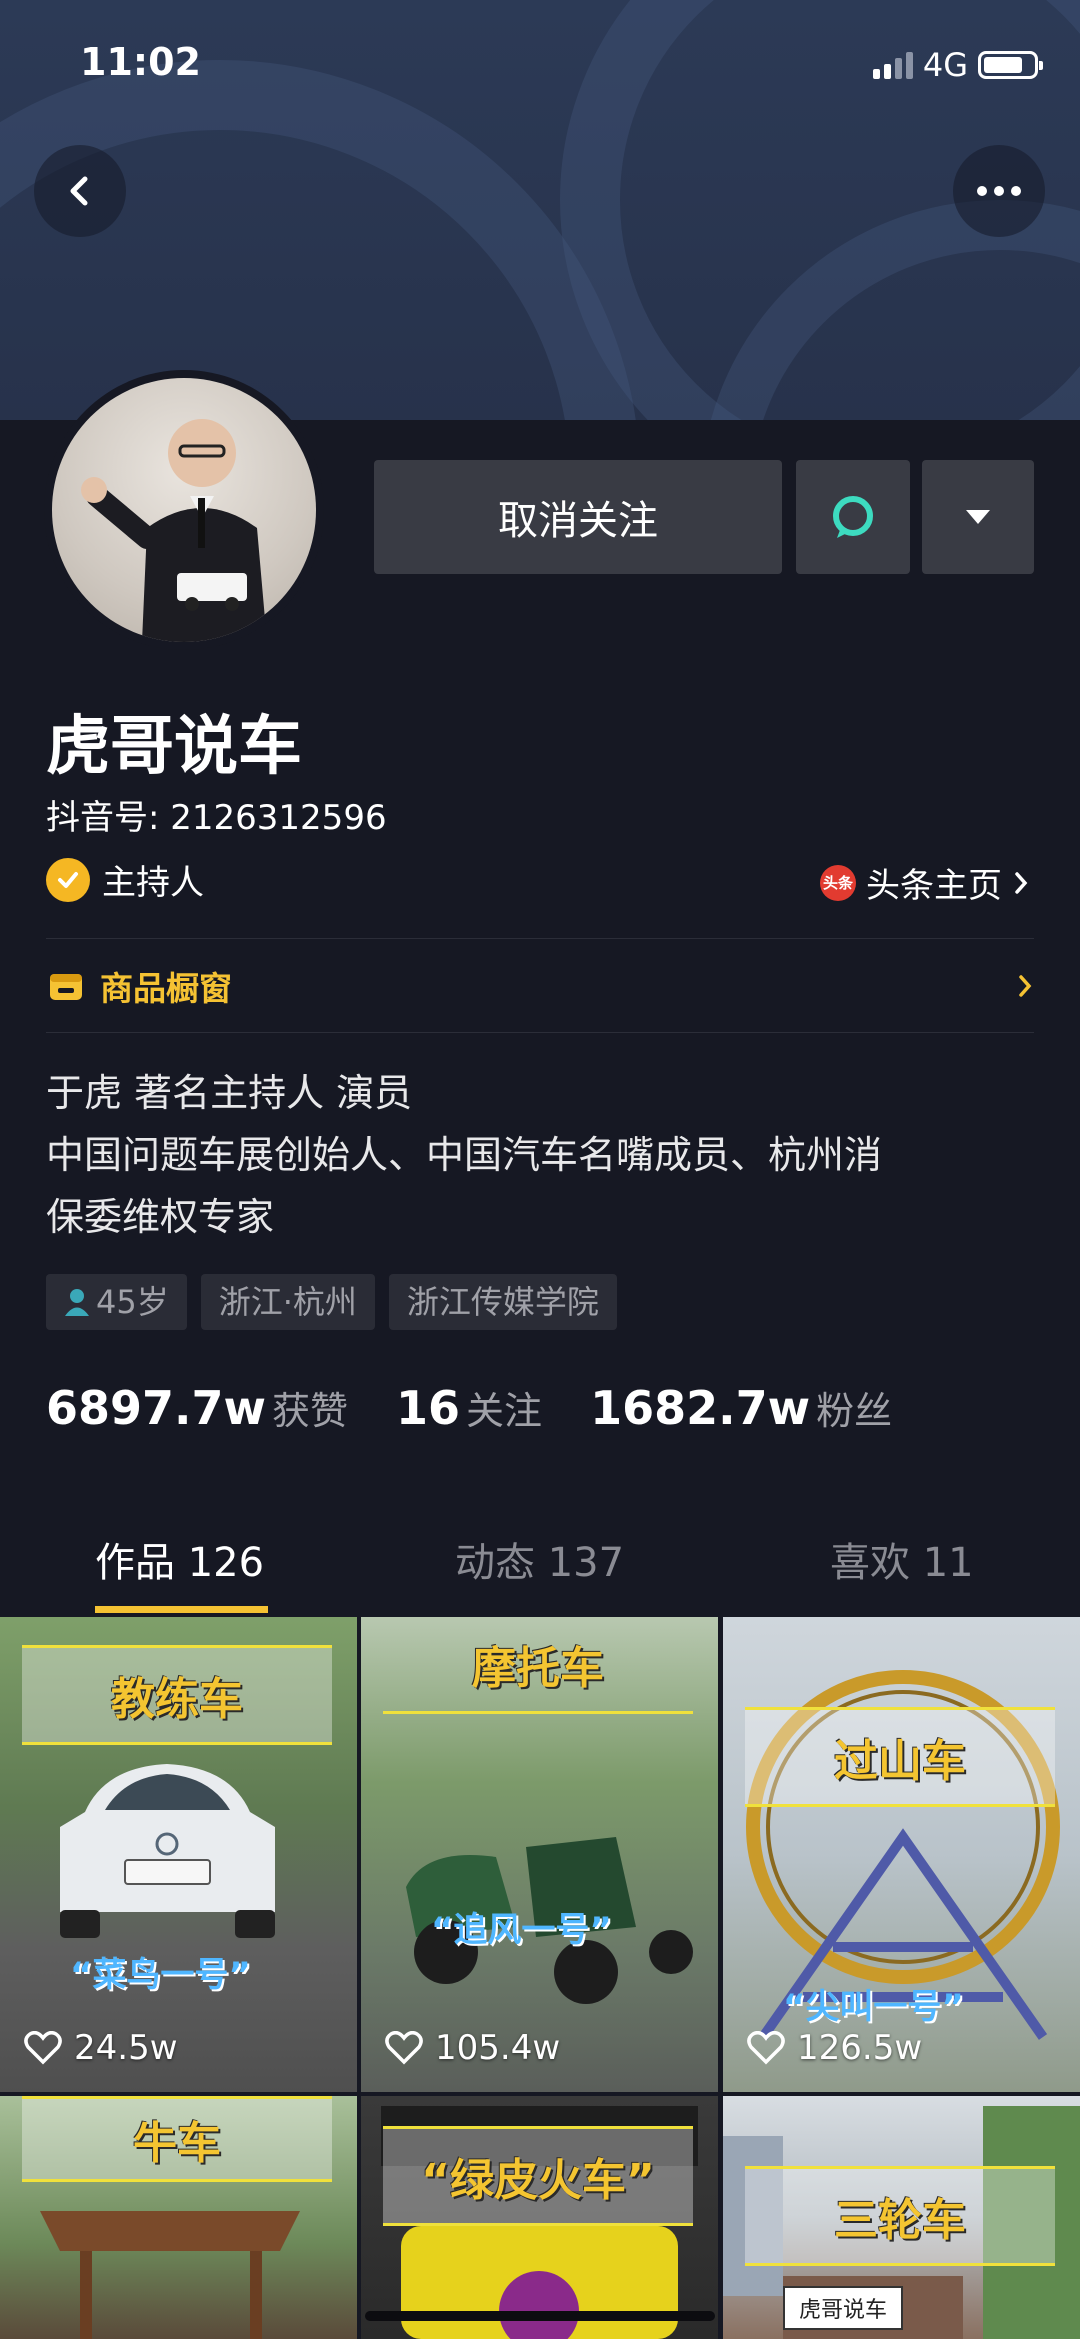 This screenshot has width=1080, height=2339. I want to click on status-time: 11:02, so click(140, 62).